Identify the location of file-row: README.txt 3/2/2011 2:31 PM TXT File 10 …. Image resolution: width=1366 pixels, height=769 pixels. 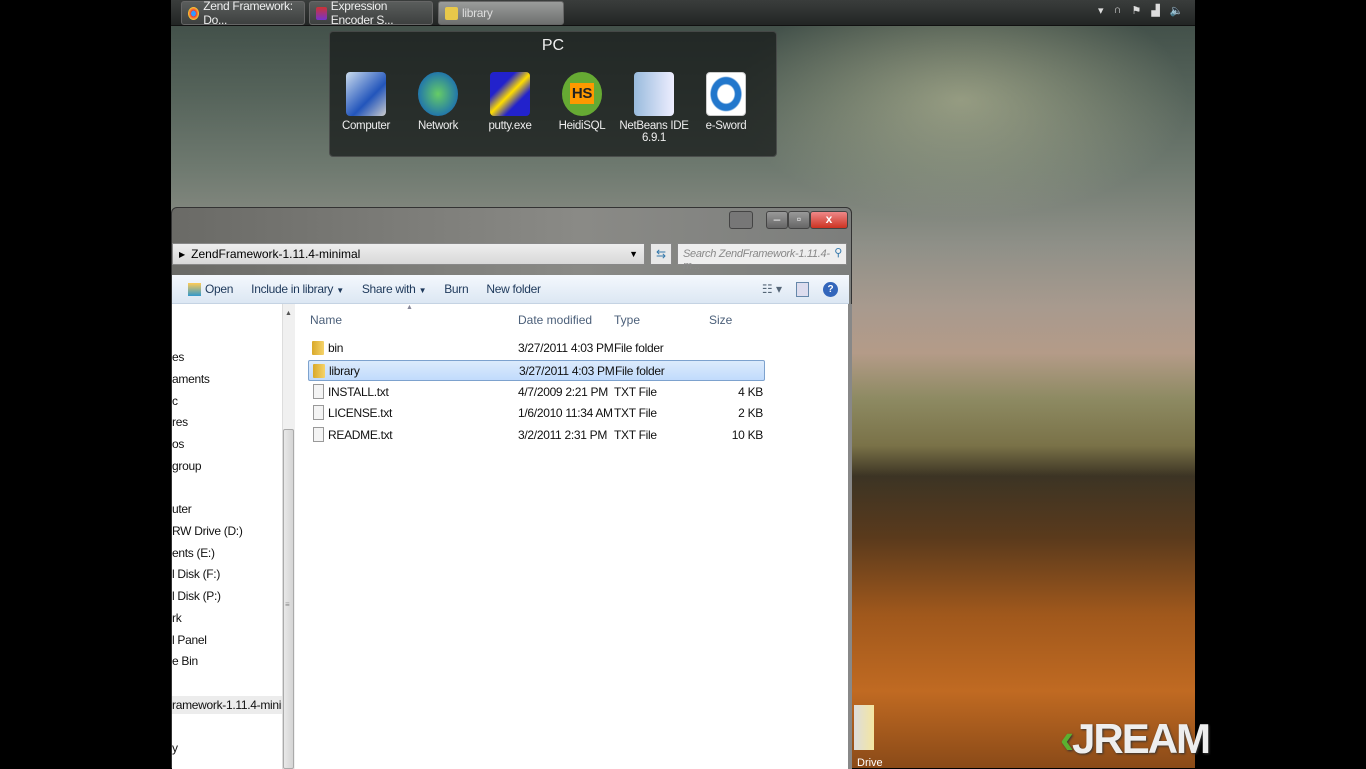
(536, 435).